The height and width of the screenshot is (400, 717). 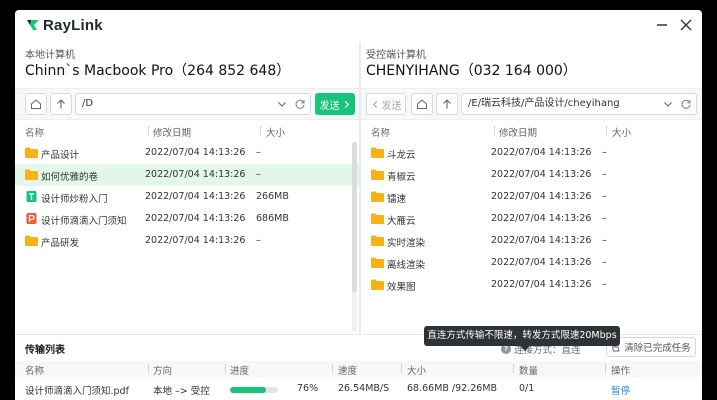 I want to click on transfer-speed: 26.54MB/S, so click(x=364, y=388).